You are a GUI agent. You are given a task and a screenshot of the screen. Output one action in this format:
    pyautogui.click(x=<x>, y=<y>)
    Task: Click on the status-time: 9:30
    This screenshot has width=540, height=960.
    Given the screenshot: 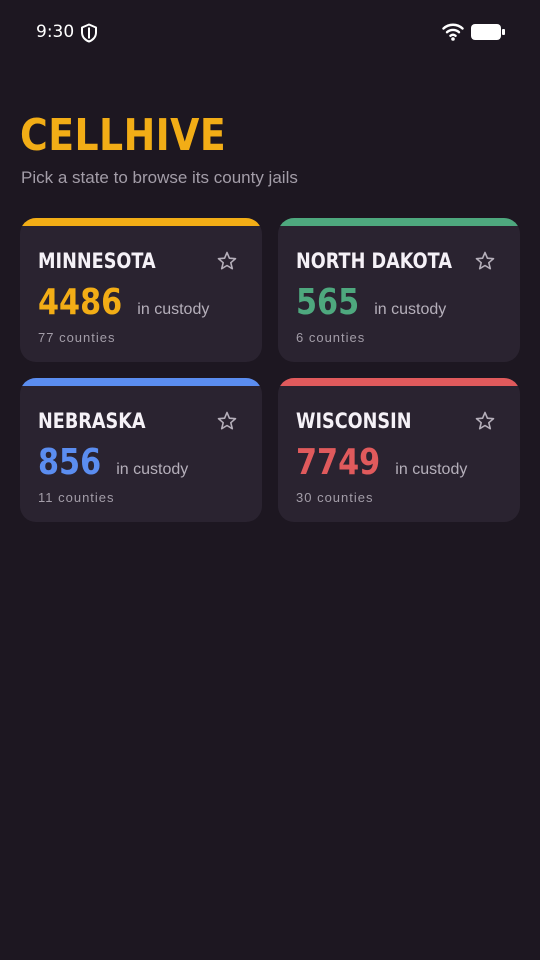 What is the action you would take?
    pyautogui.click(x=55, y=32)
    